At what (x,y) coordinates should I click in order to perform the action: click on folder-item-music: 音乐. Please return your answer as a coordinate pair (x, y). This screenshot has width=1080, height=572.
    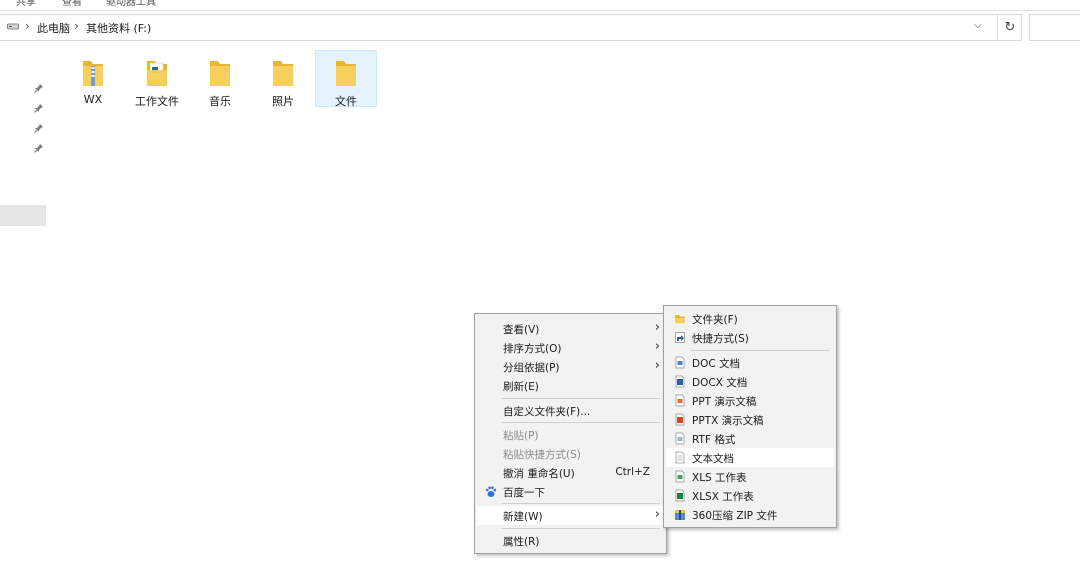
    Looking at the image, I should click on (220, 79).